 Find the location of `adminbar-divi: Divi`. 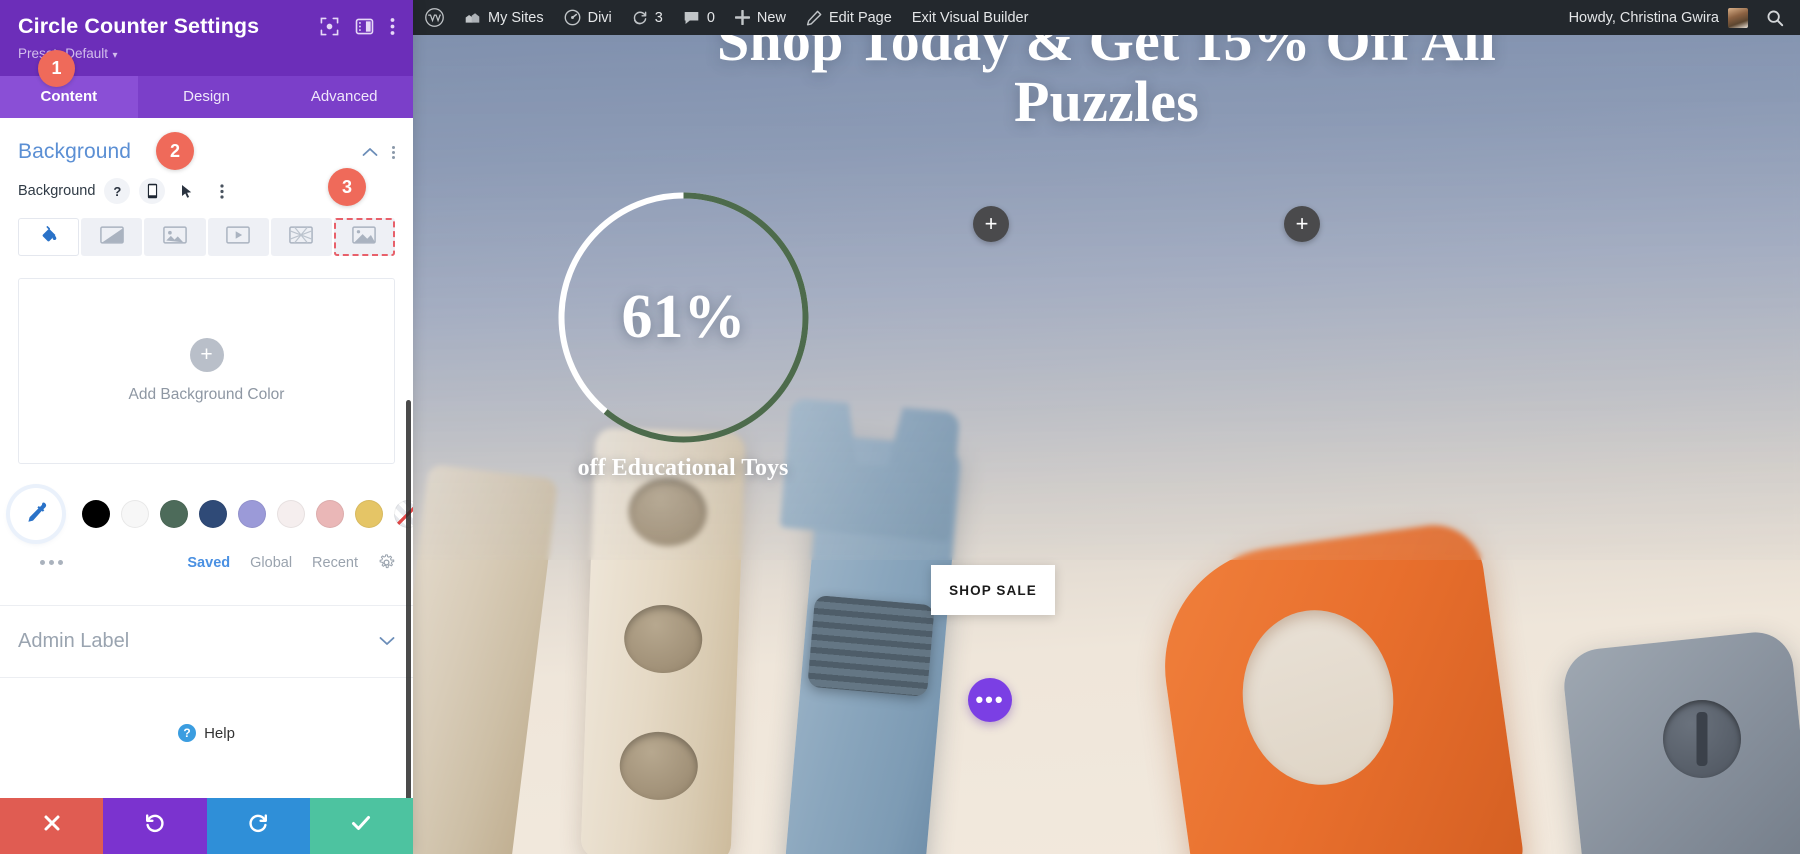

adminbar-divi: Divi is located at coordinates (588, 17).